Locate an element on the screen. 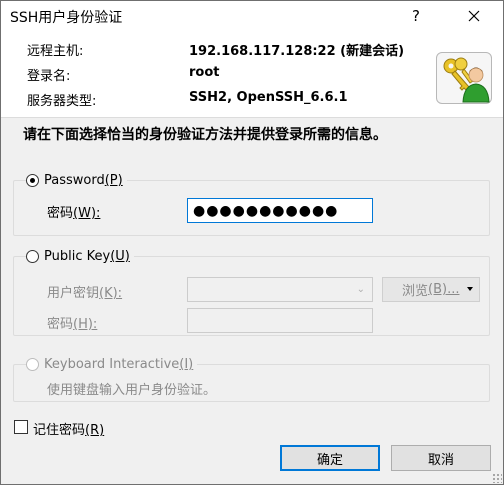  password-field-label: 密码(W): is located at coordinates (74, 213).